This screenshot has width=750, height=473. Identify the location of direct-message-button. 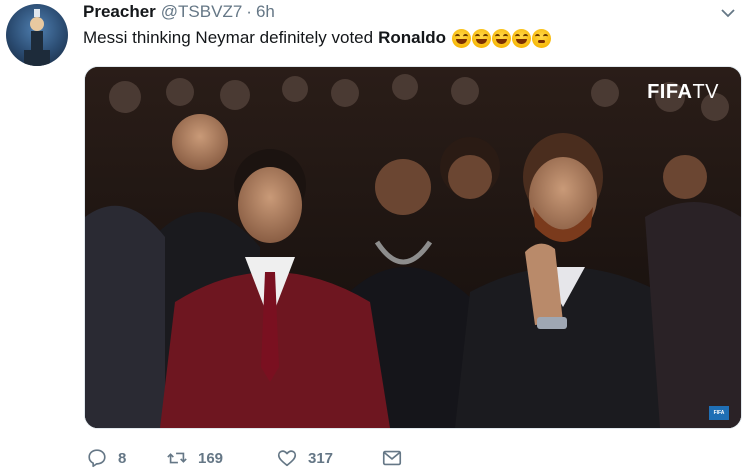
(397, 458).